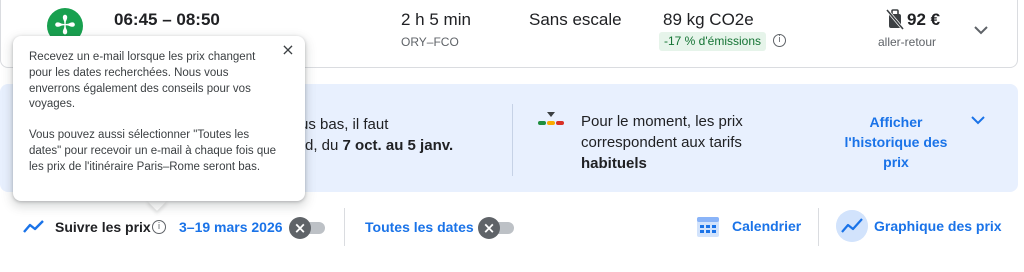 The height and width of the screenshot is (272, 1024). What do you see at coordinates (766, 226) in the screenshot?
I see `calendar-button: Calendrier` at bounding box center [766, 226].